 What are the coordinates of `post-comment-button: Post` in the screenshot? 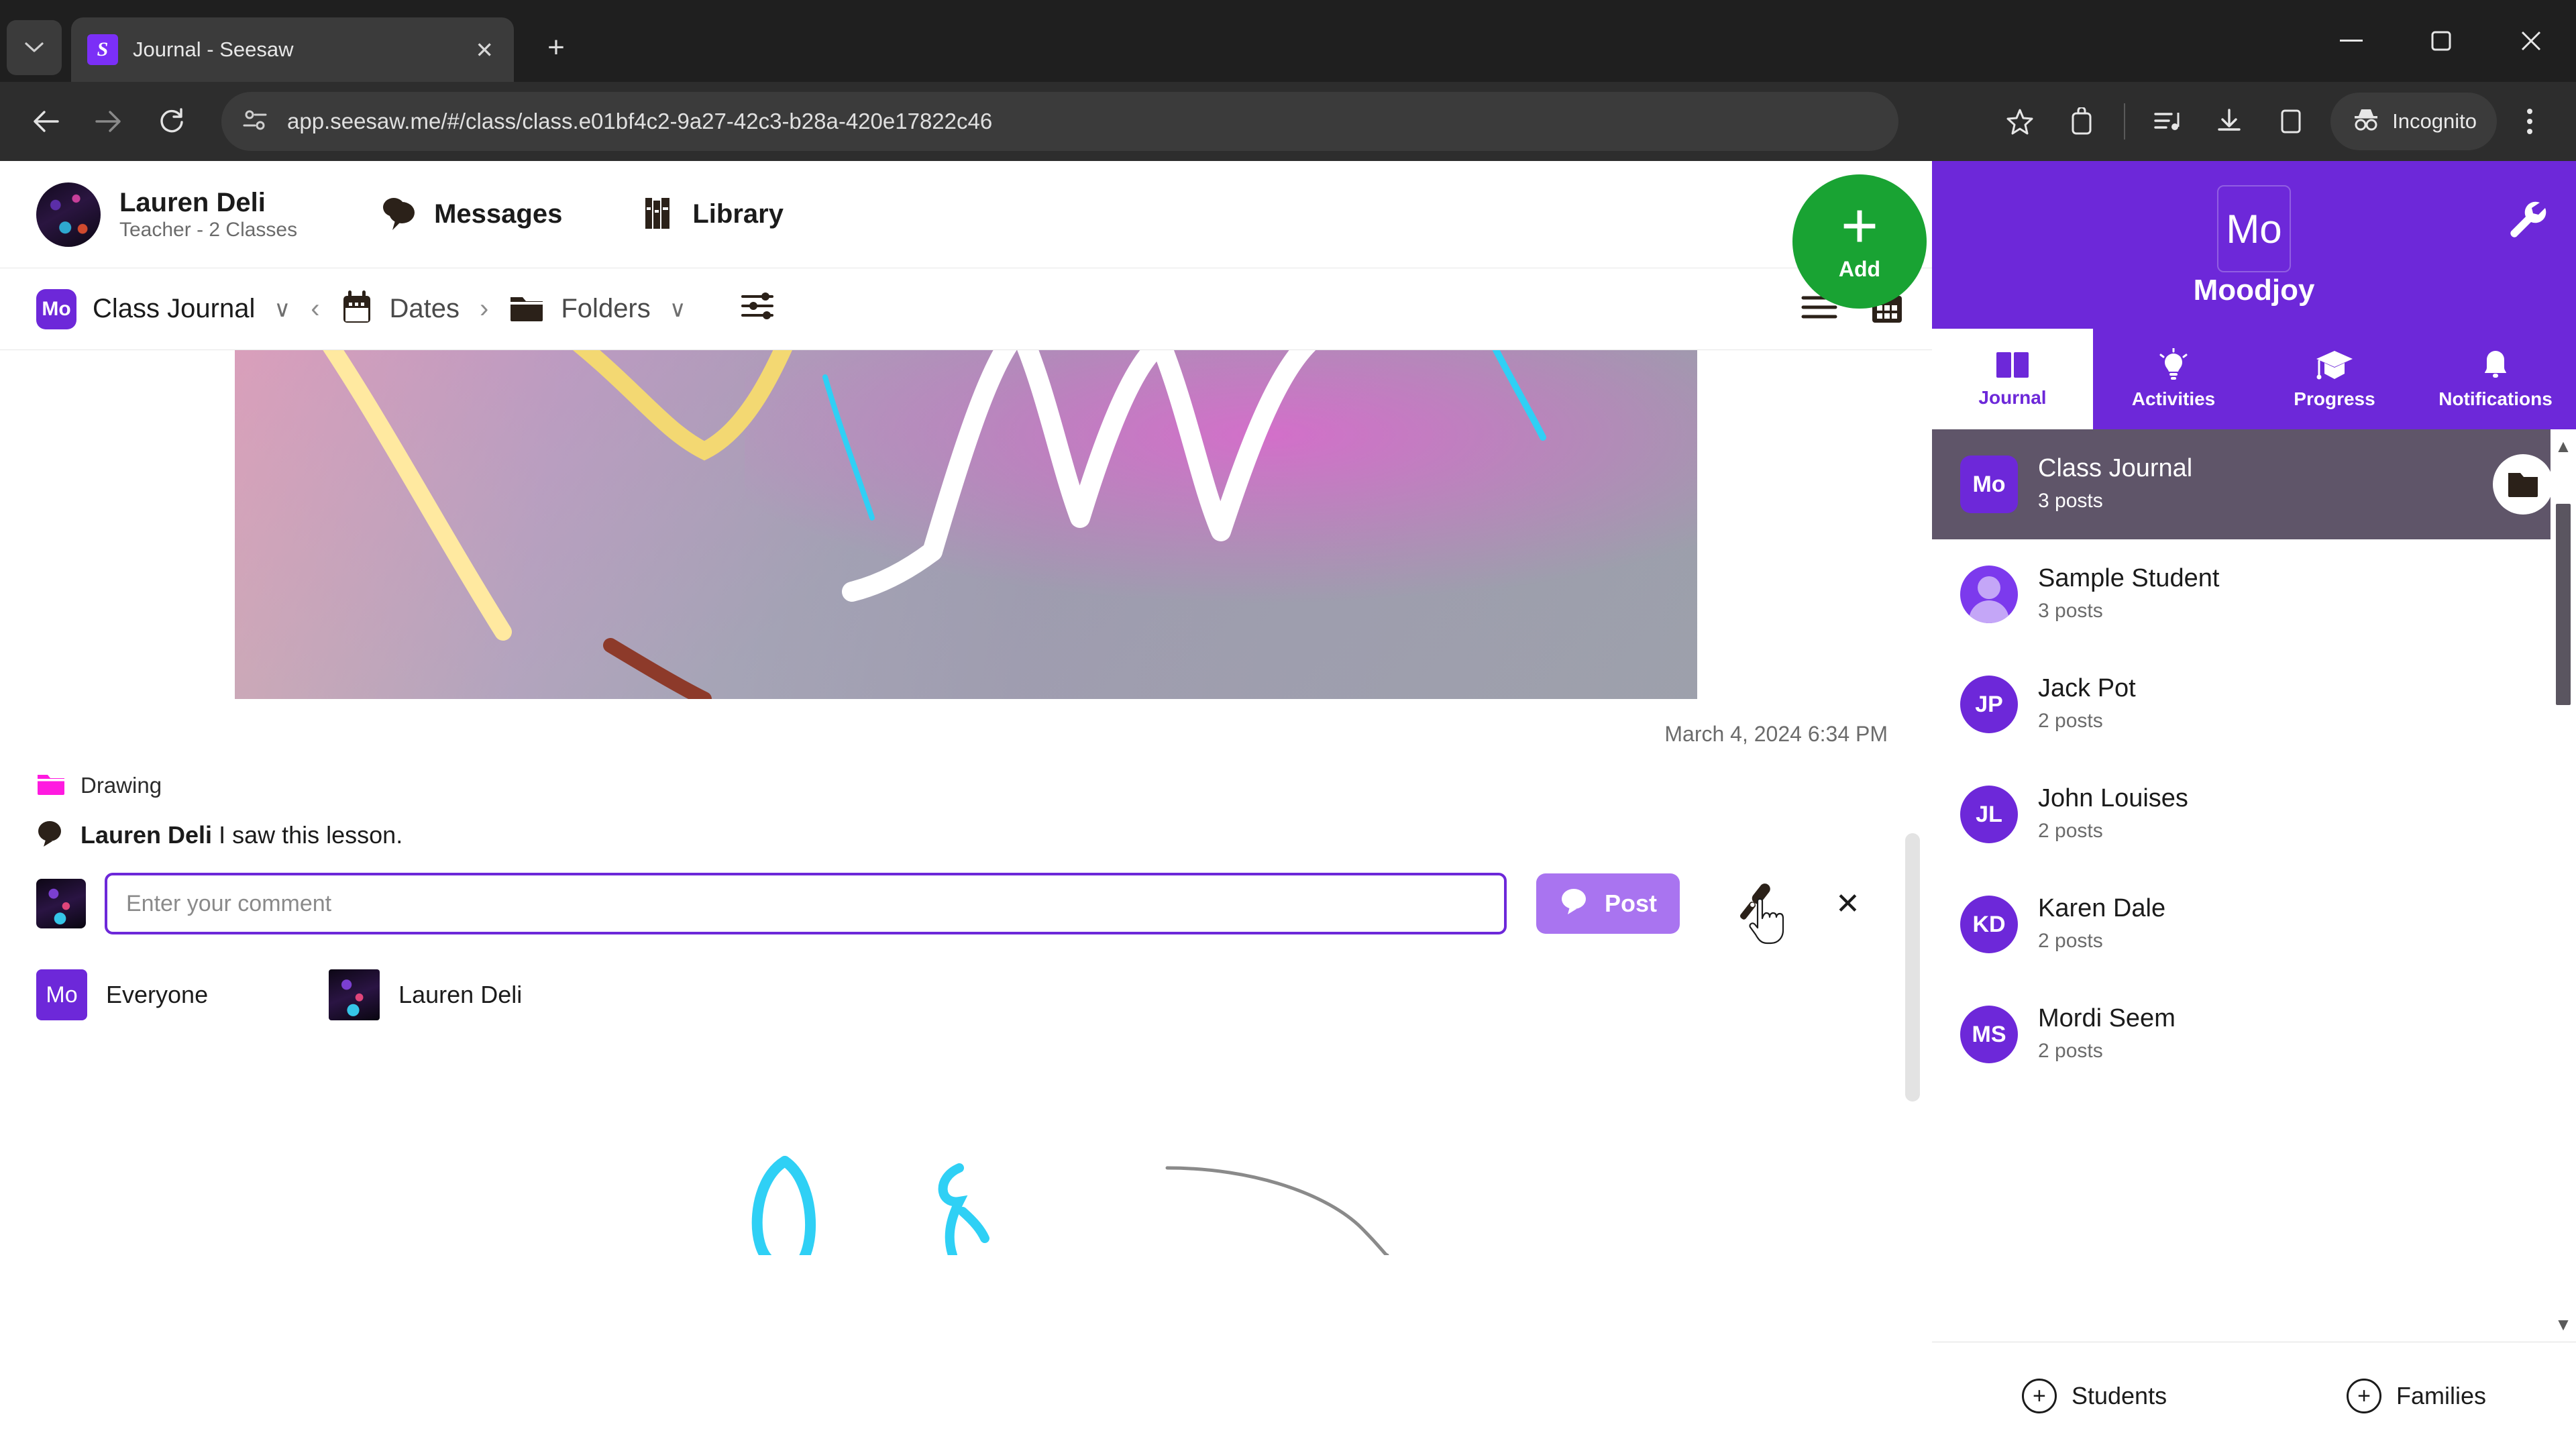 It's located at (1608, 903).